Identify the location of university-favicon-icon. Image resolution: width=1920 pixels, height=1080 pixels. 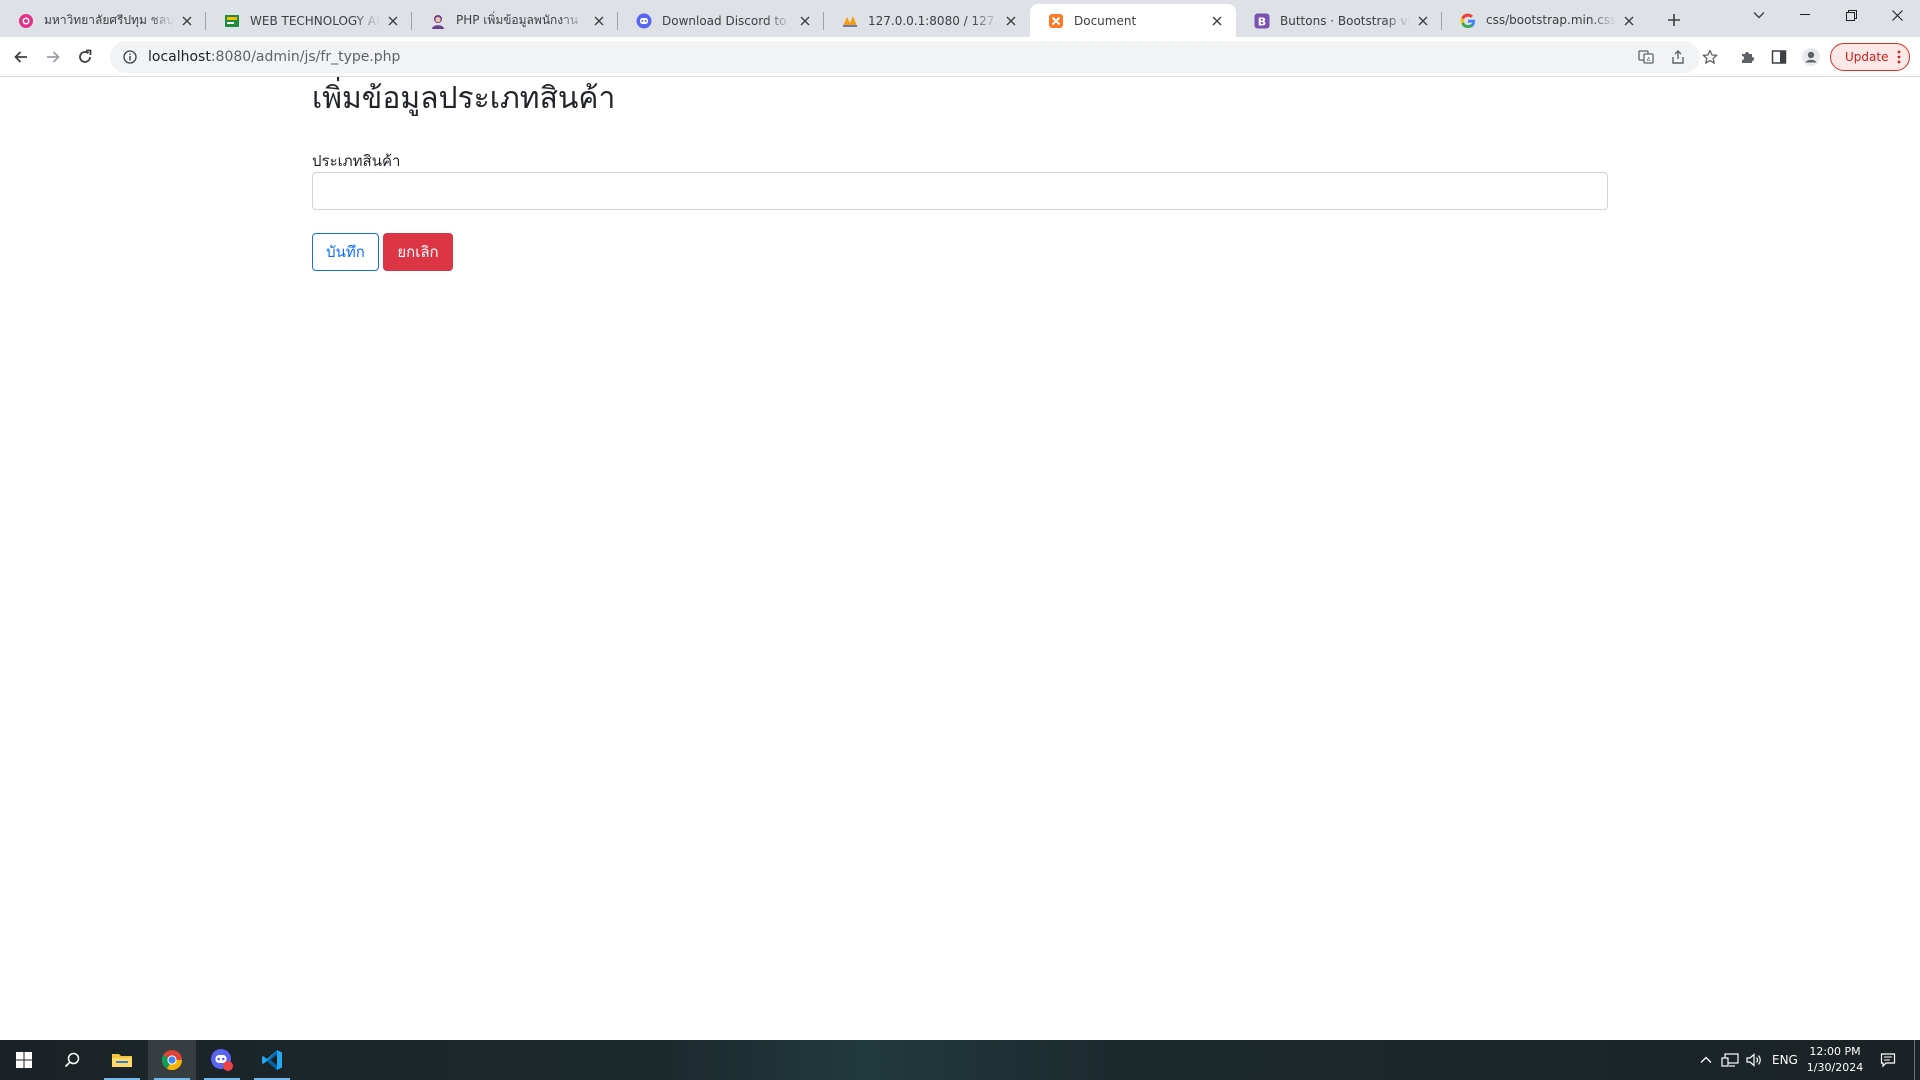
(26, 21).